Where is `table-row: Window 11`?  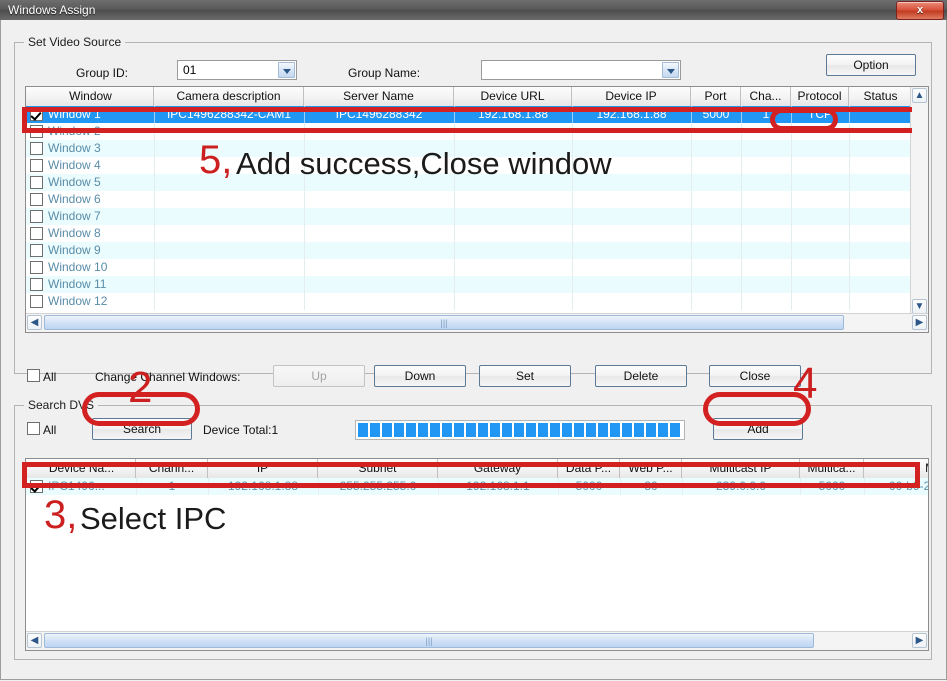
table-row: Window 11 is located at coordinates (469, 284).